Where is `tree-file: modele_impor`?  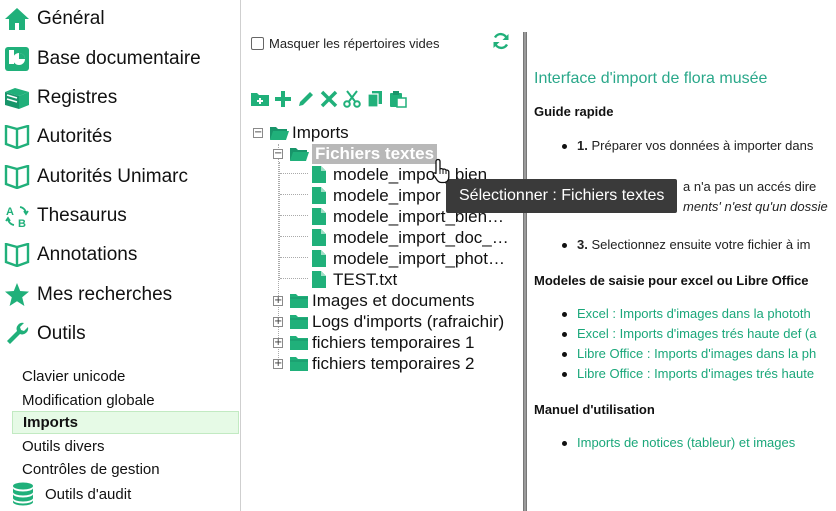
tree-file: modele_impor is located at coordinates (376, 195).